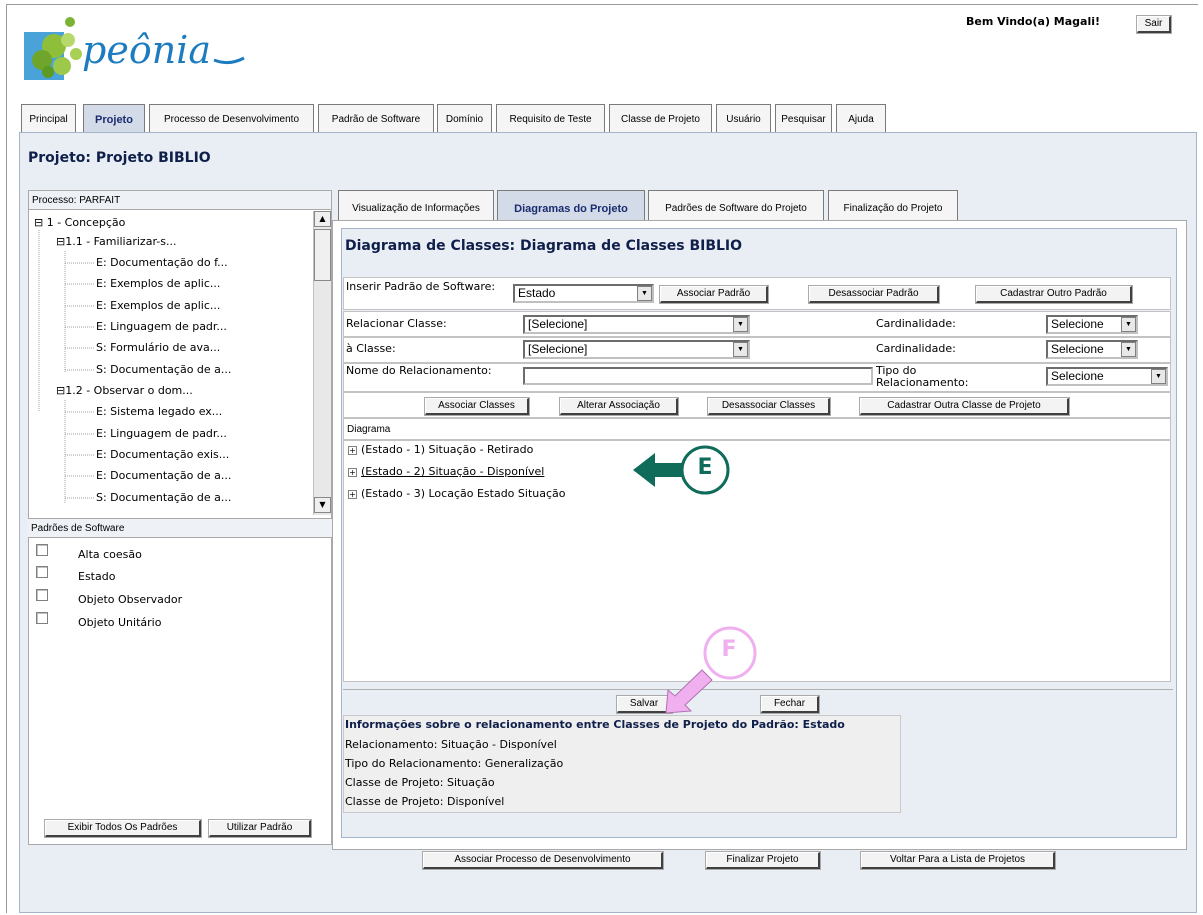  I want to click on register-pattern-button: Cadastrar Outro Padrão, so click(1054, 294).